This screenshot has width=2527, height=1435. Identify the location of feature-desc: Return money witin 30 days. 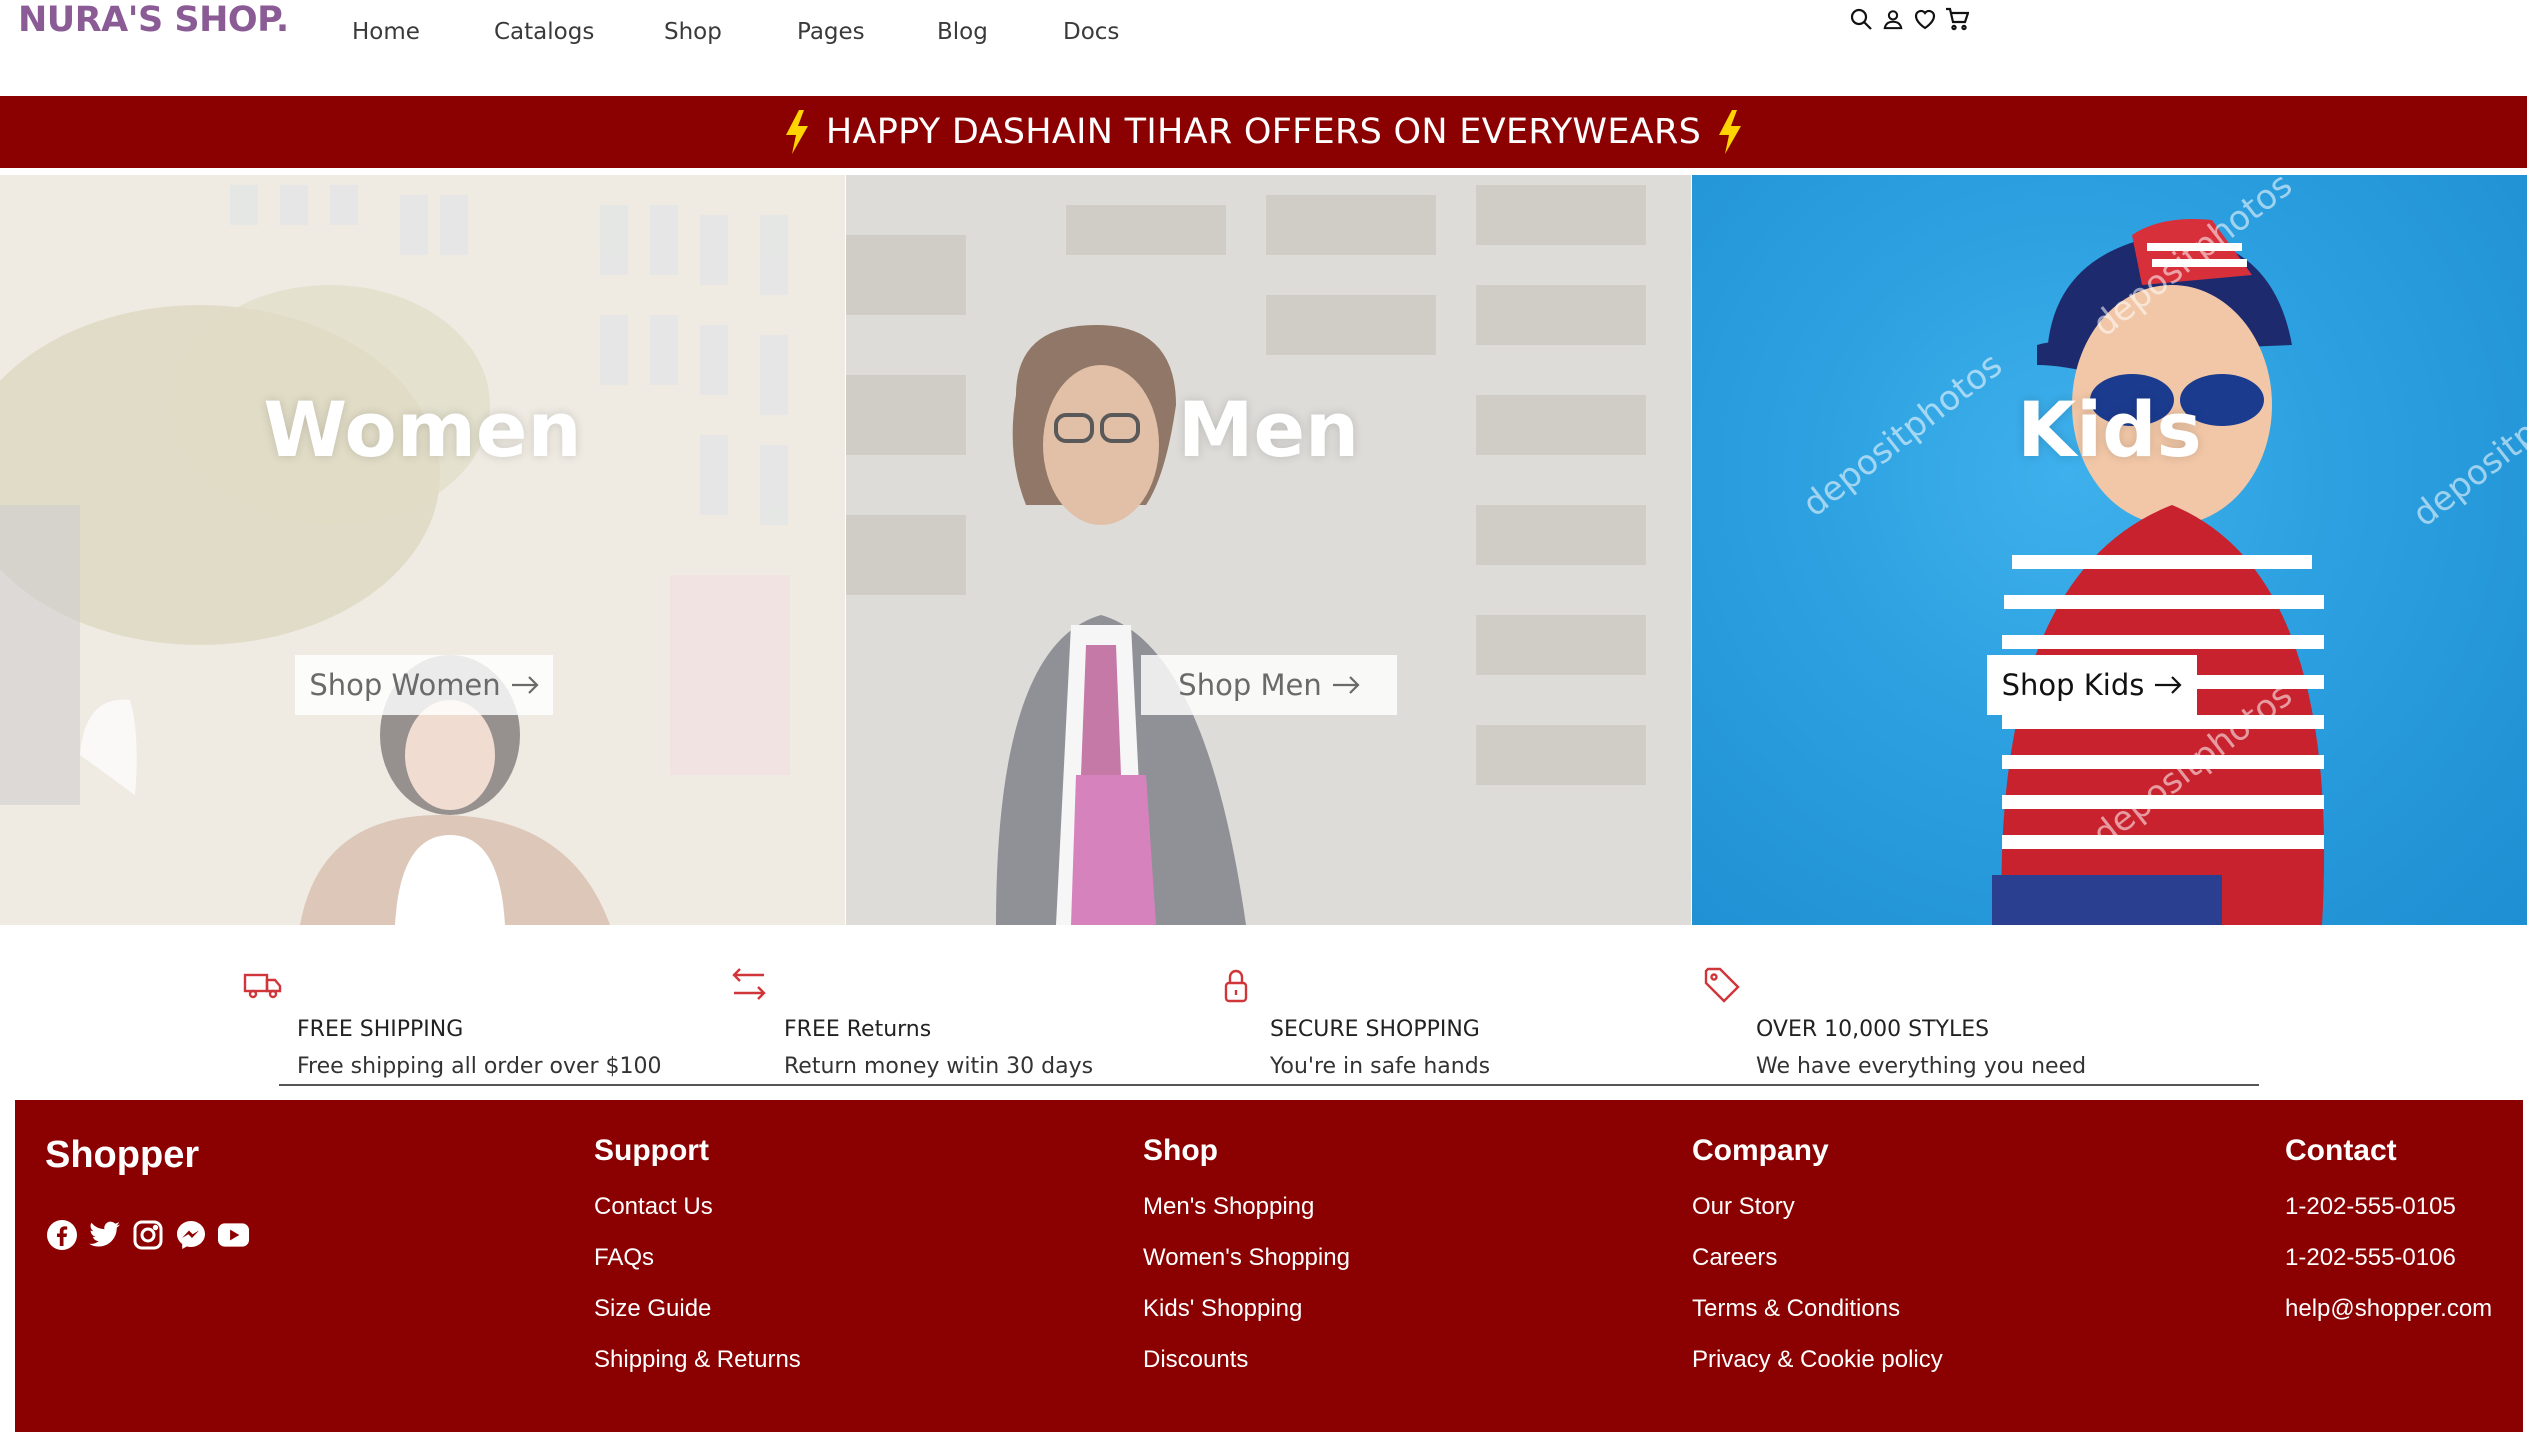
(939, 1066).